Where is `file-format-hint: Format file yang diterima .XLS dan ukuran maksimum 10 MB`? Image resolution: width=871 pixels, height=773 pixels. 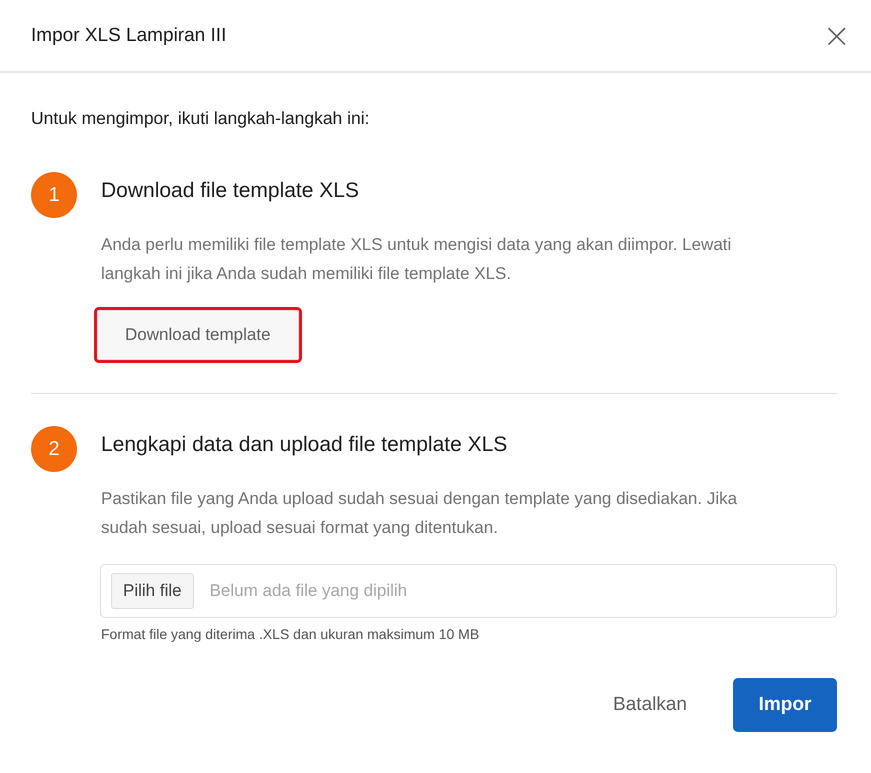 file-format-hint: Format file yang diterima .XLS dan ukuran maksimum 10 MB is located at coordinates (290, 634).